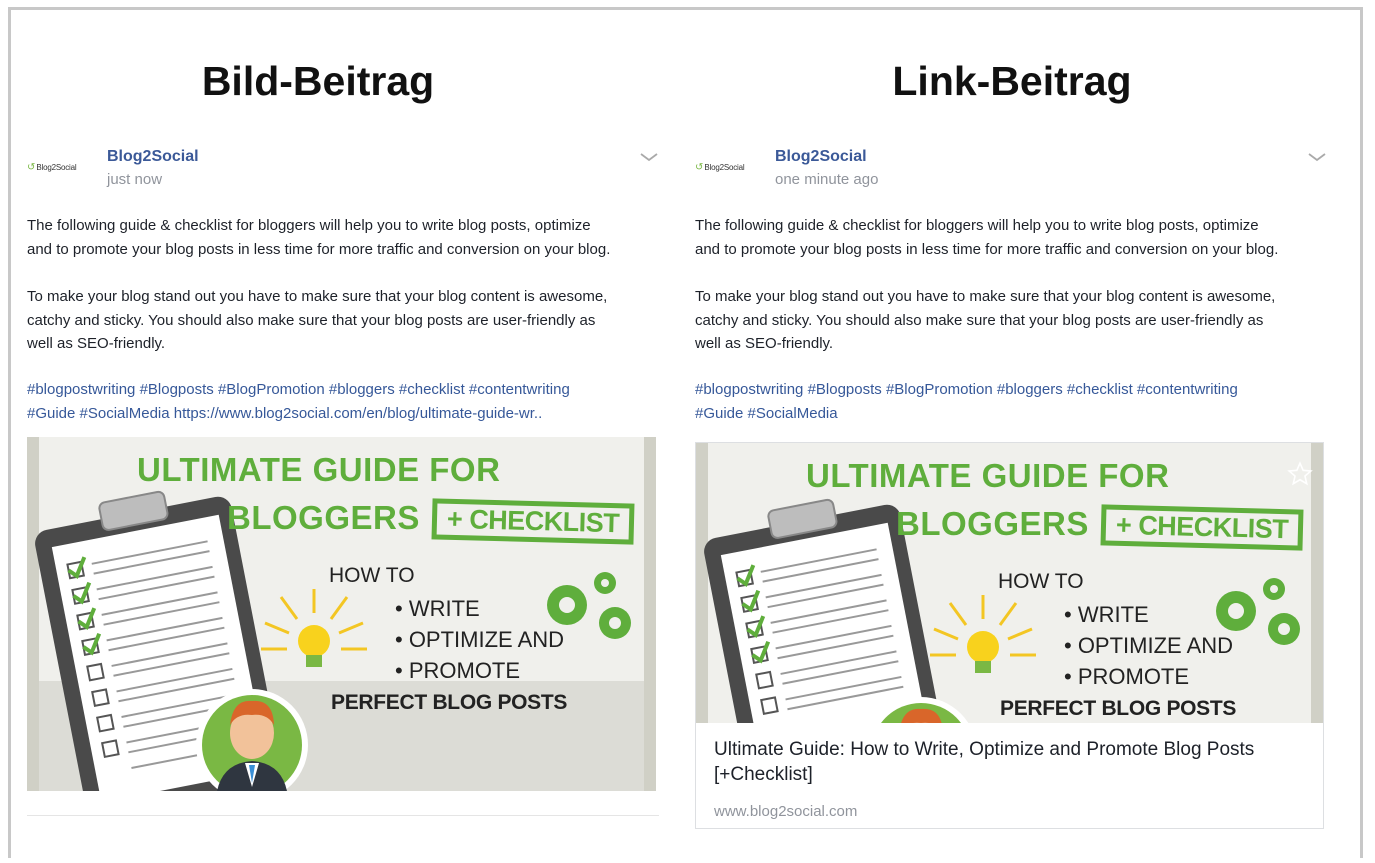 Image resolution: width=1375 pixels, height=863 pixels. I want to click on right-heading: Link-Beitrag, so click(1012, 81).